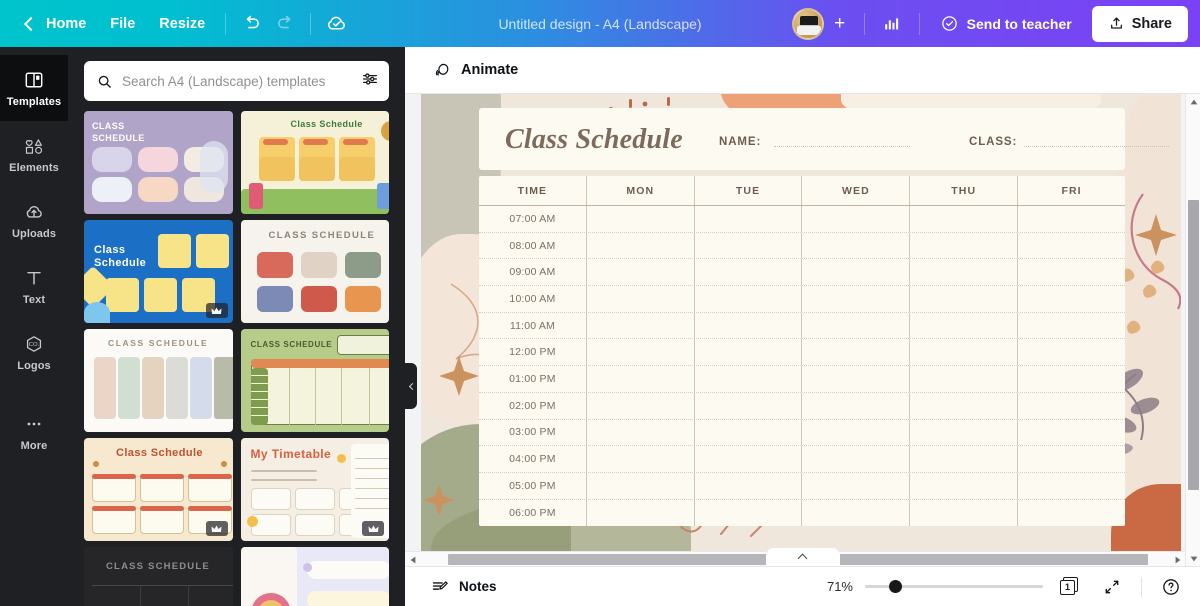 Image resolution: width=1200 pixels, height=606 pixels. I want to click on pages-button: 1, so click(1070, 587).